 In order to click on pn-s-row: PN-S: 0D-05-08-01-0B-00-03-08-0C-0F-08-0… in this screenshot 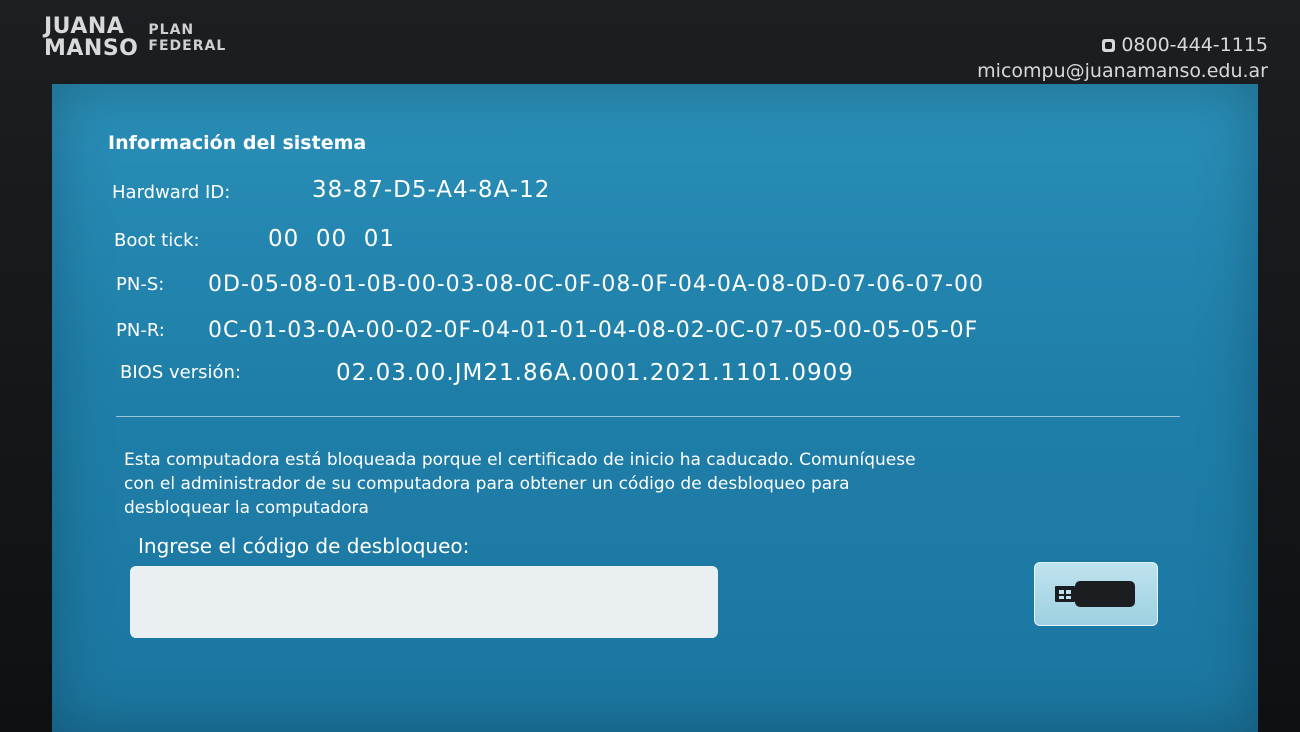, I will do `click(549, 284)`.